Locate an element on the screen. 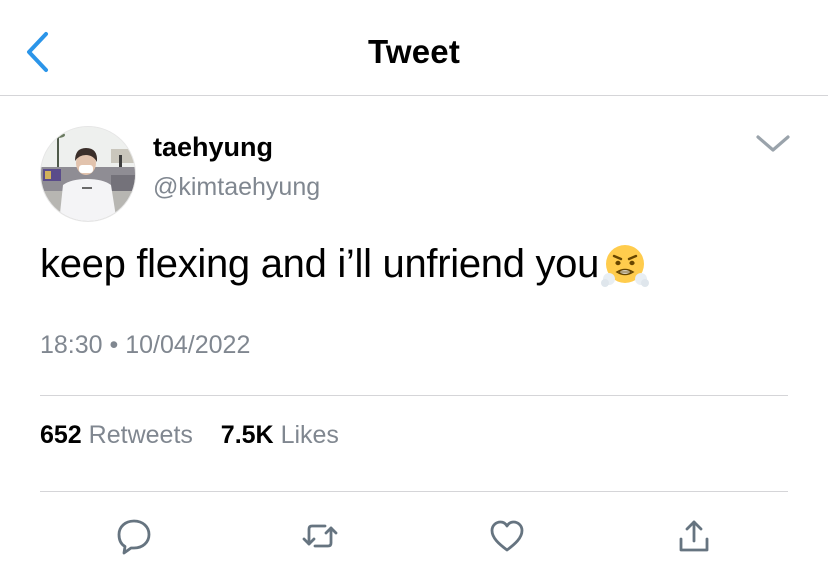 The height and width of the screenshot is (575, 828). tweet-time: 18:30 is located at coordinates (71, 345).